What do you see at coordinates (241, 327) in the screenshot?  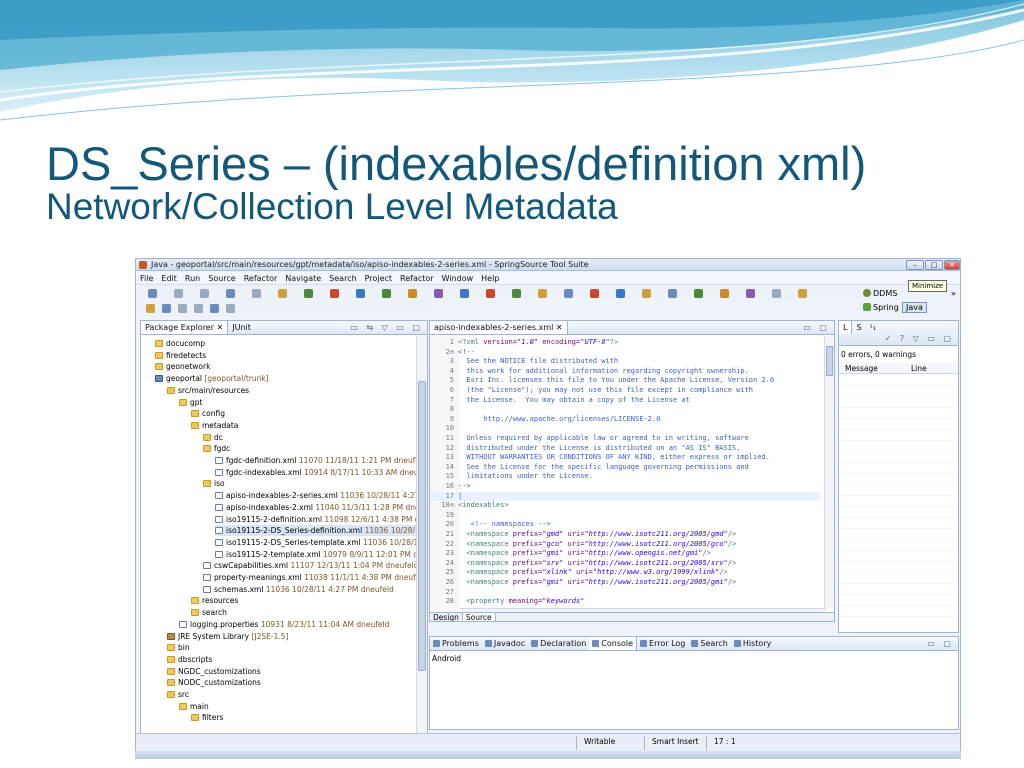 I see `tab-junit: JUnit` at bounding box center [241, 327].